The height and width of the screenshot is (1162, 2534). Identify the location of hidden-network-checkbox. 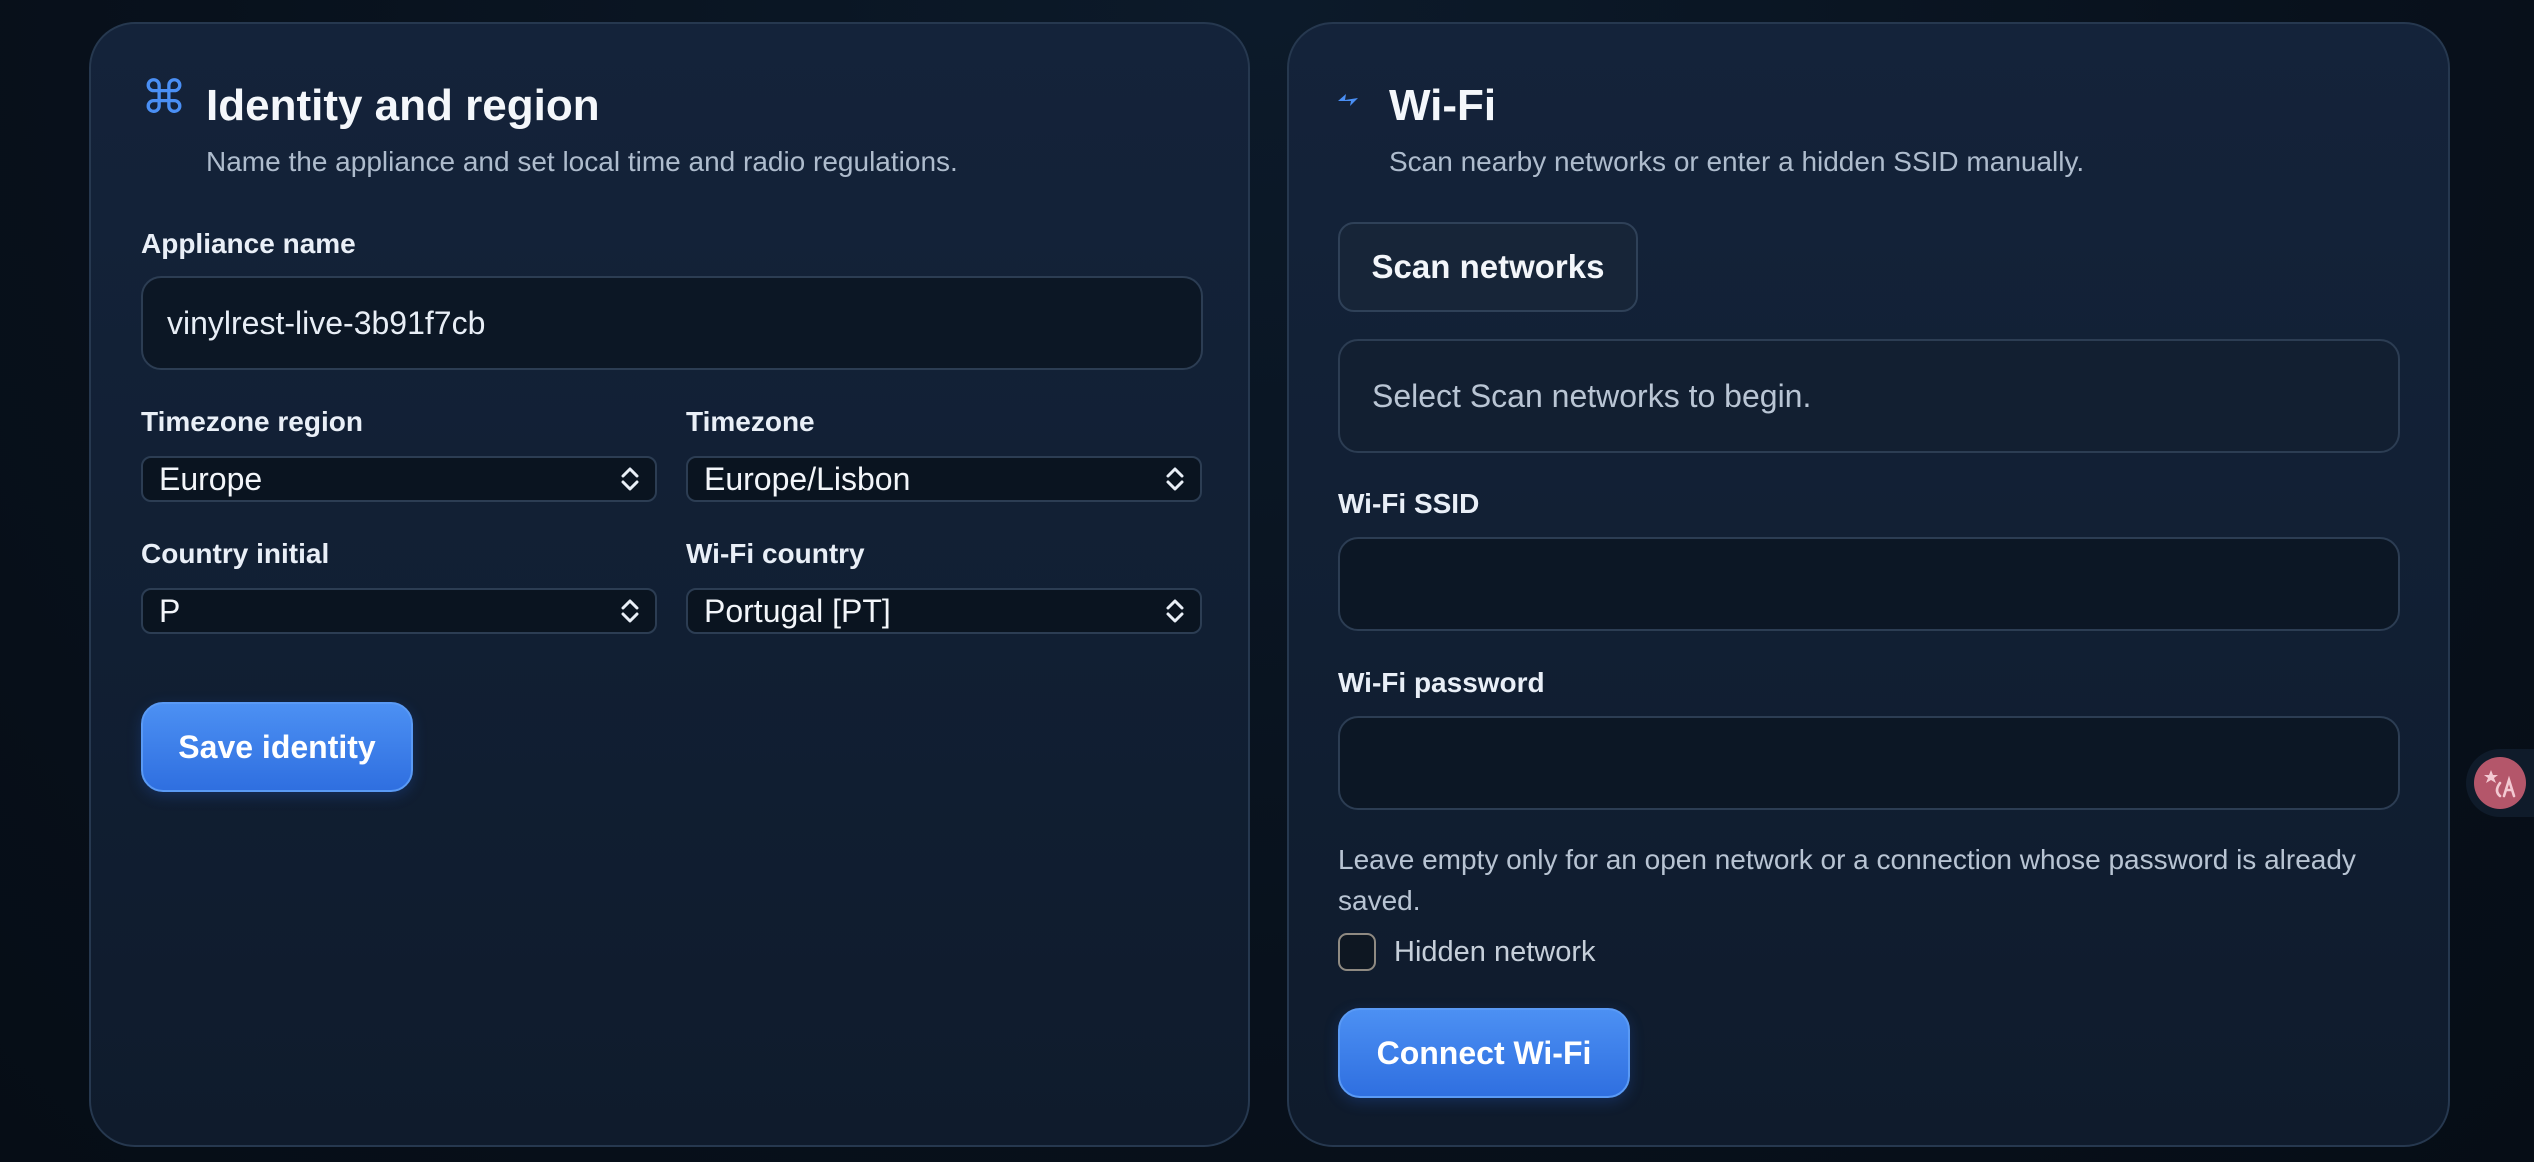
(1357, 952).